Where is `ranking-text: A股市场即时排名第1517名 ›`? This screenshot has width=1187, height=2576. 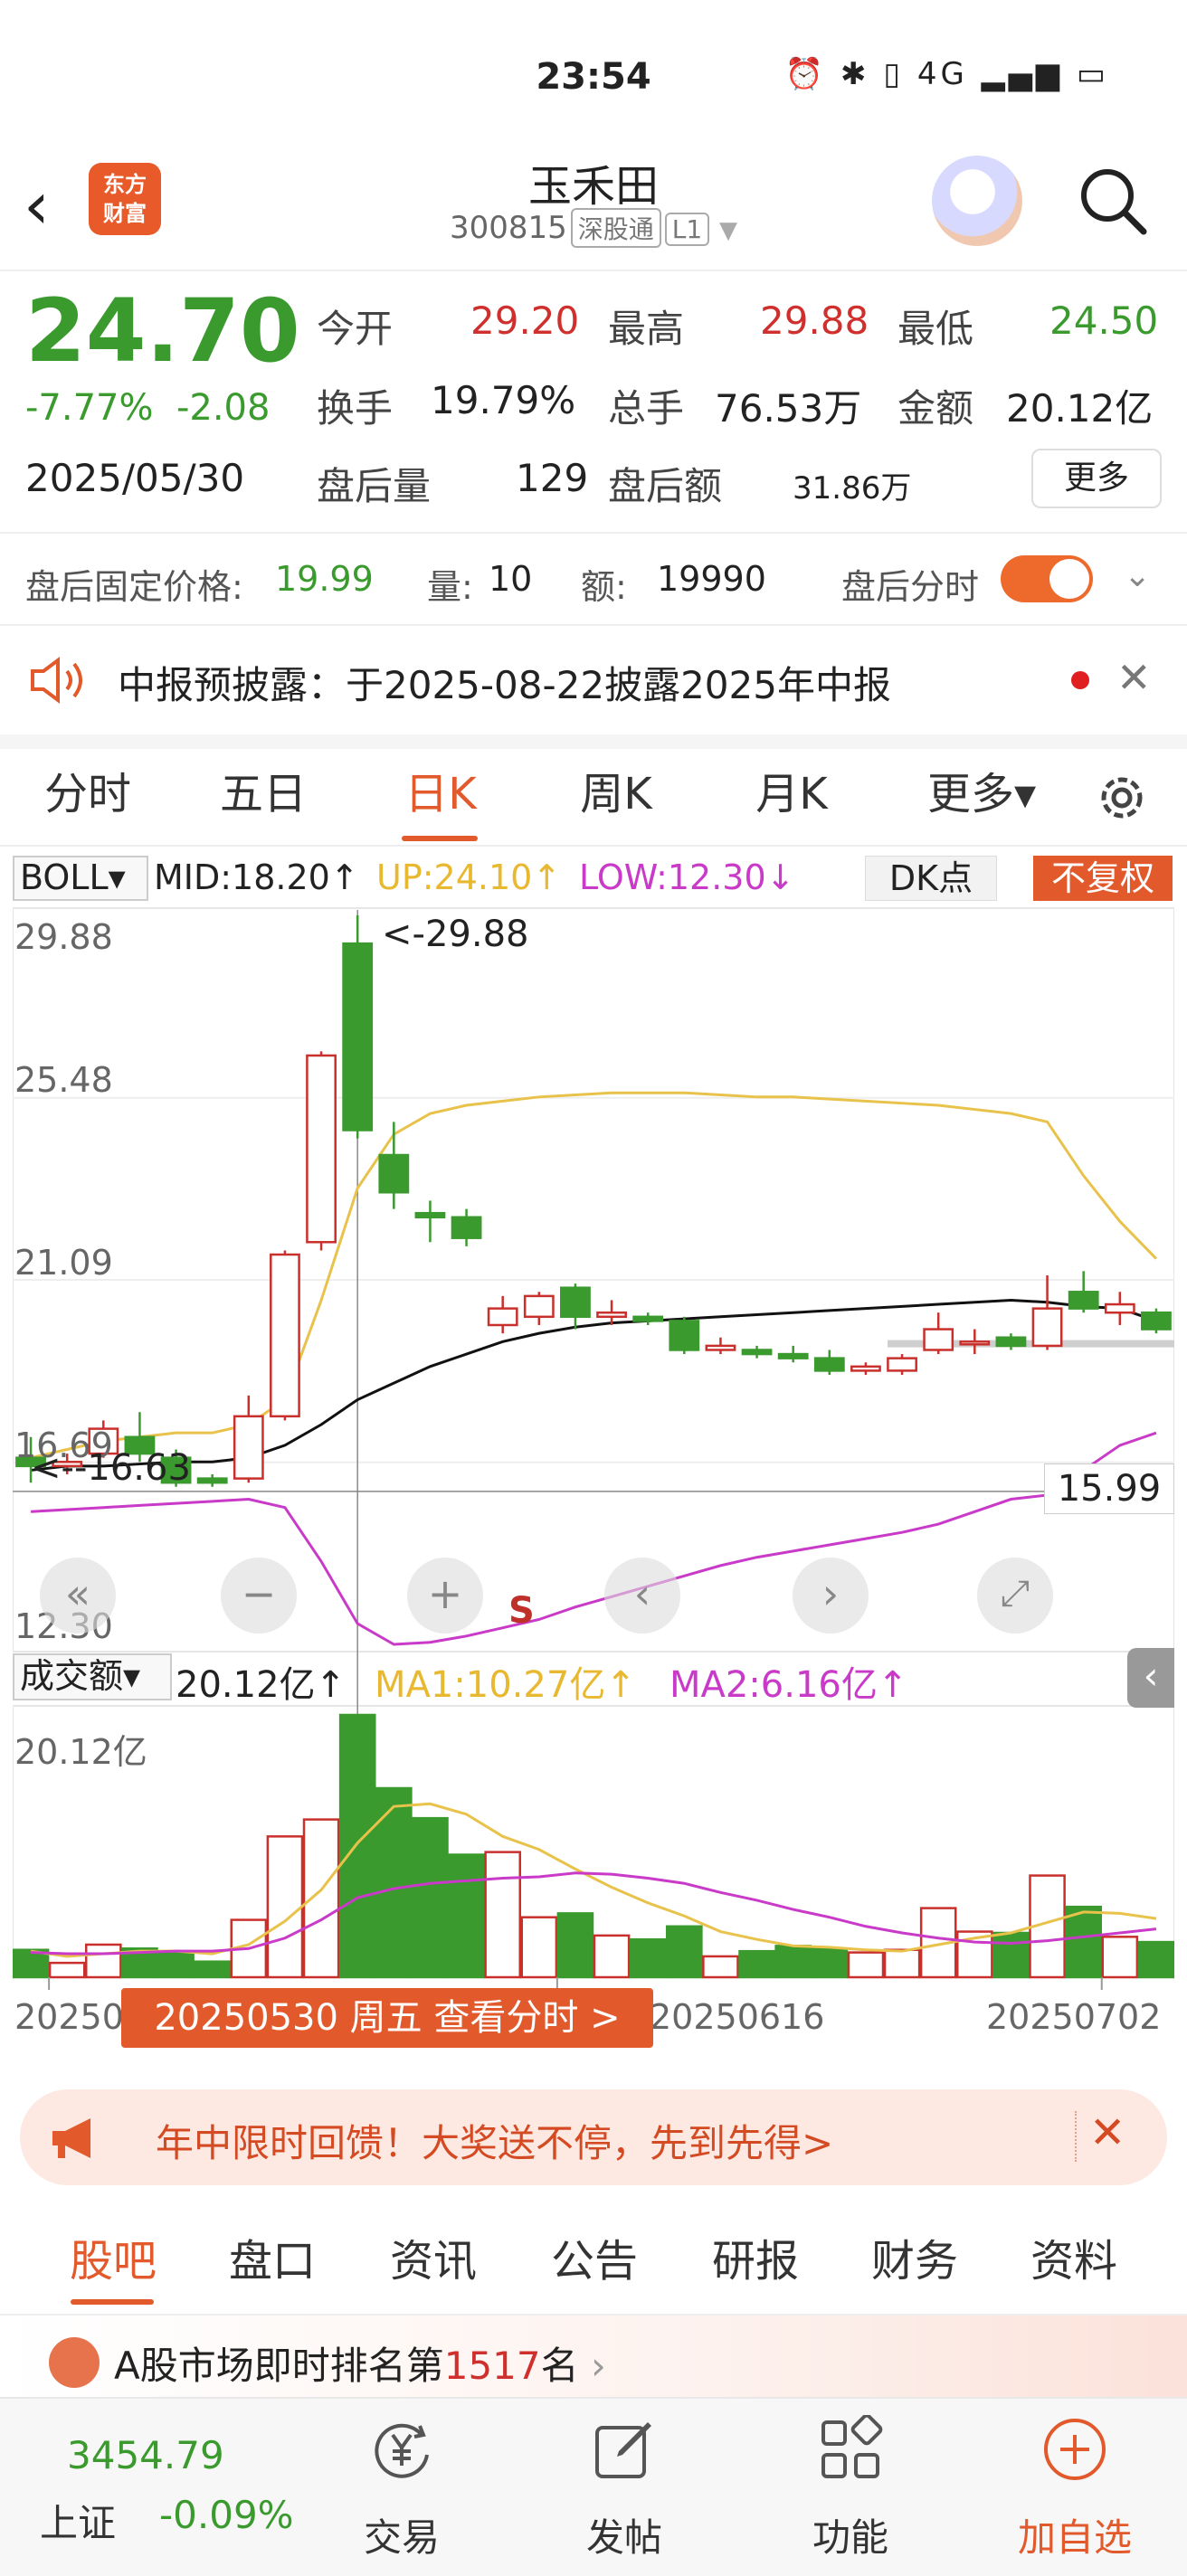
ranking-text: A股市场即时排名第1517名 › is located at coordinates (360, 2363).